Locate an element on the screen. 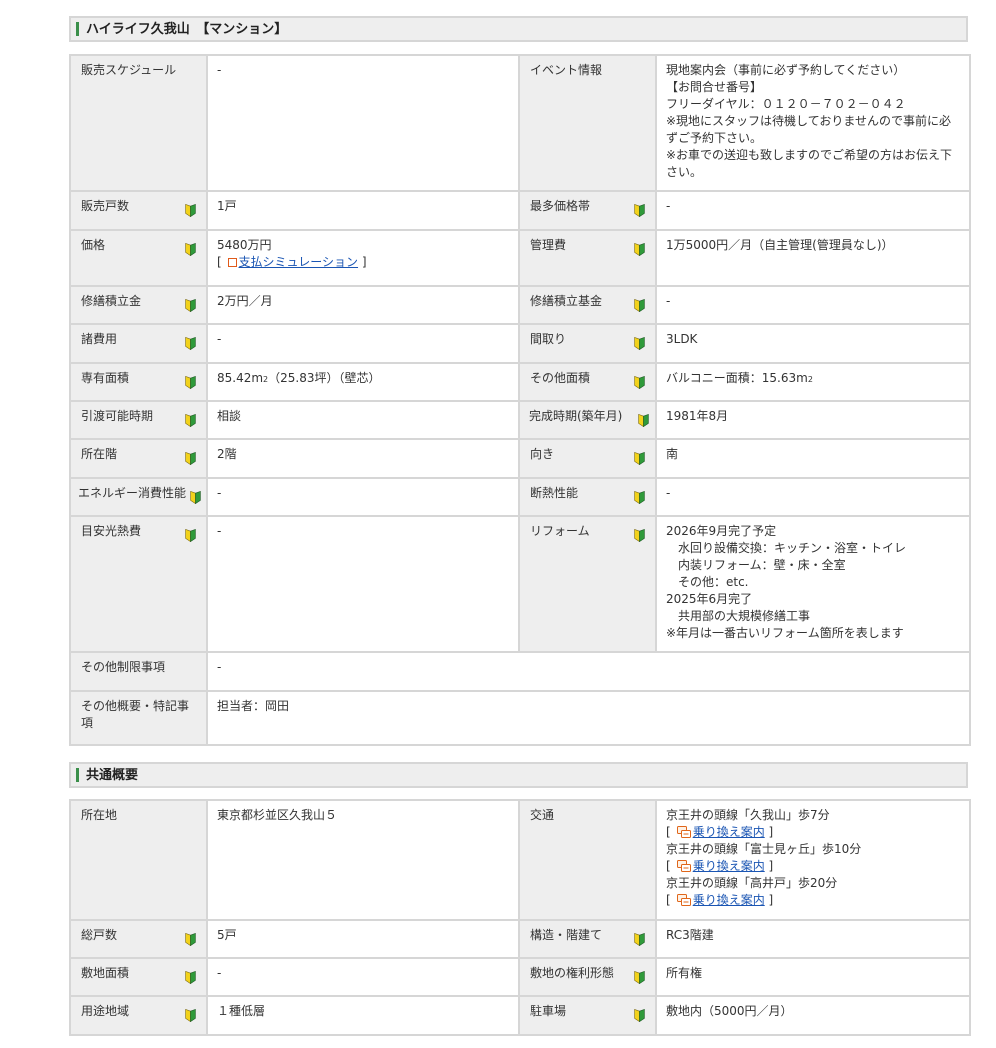  units-value: 1戸 is located at coordinates (363, 210).